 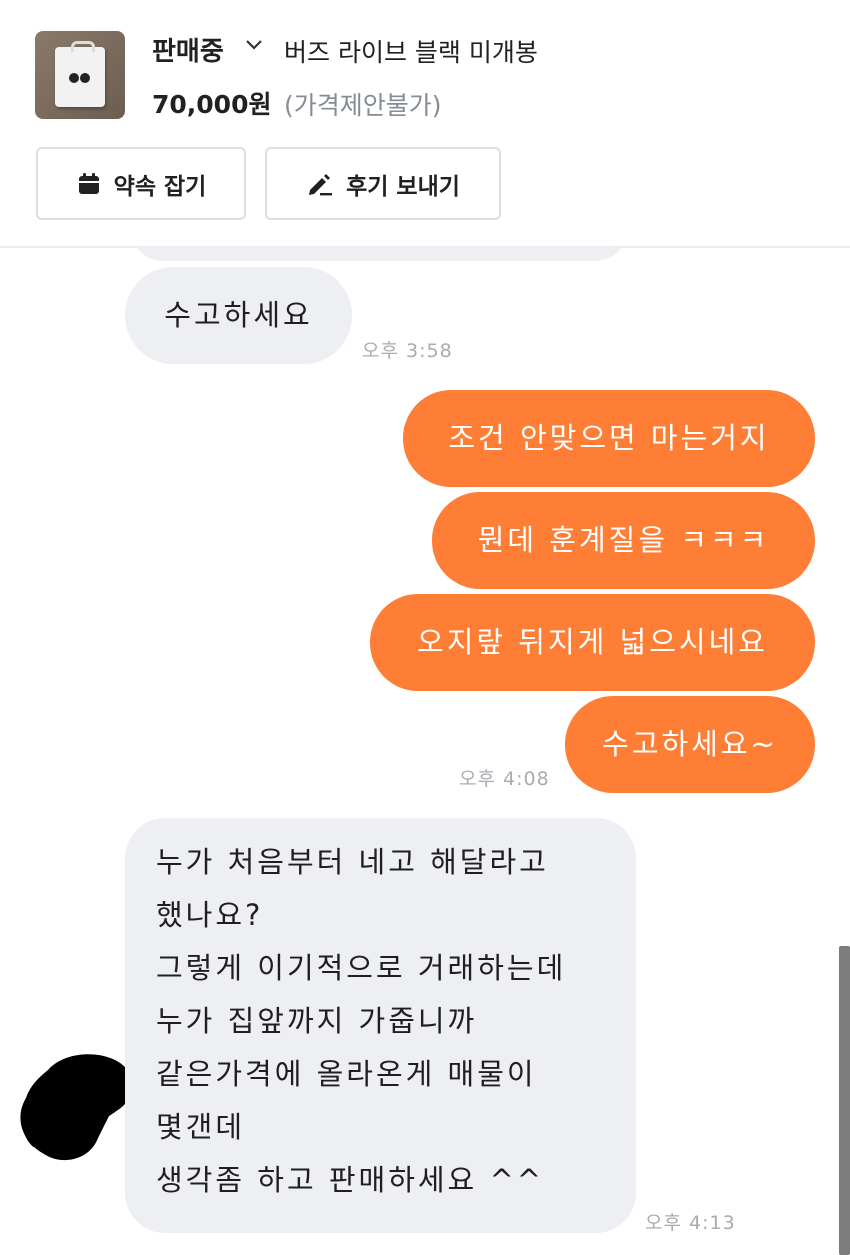 I want to click on outgoing-message: 조건 안맞으면 마는거지, so click(x=609, y=438).